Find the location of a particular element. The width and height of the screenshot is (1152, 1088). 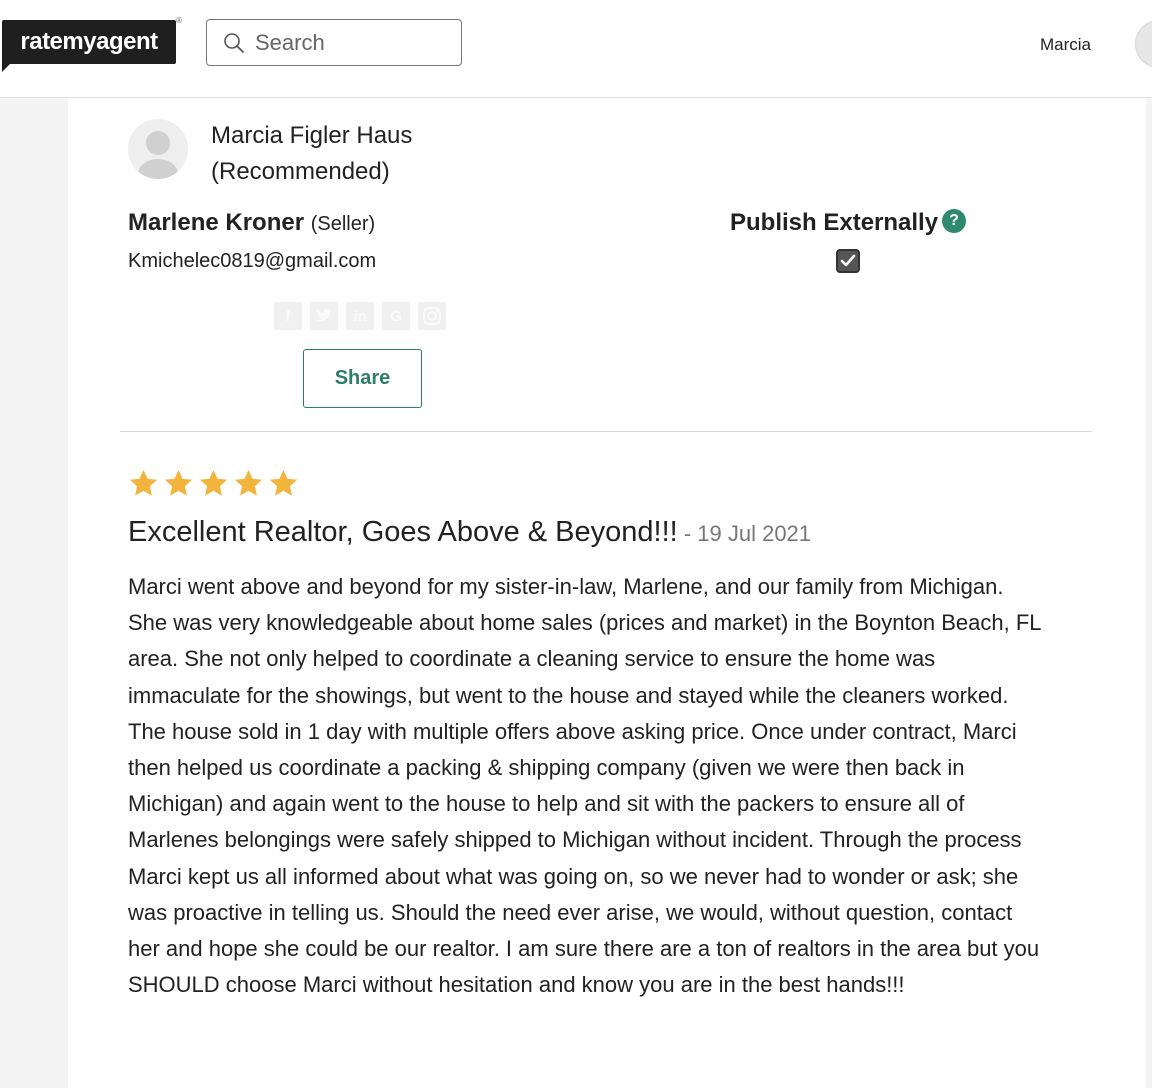

search-box is located at coordinates (334, 42).